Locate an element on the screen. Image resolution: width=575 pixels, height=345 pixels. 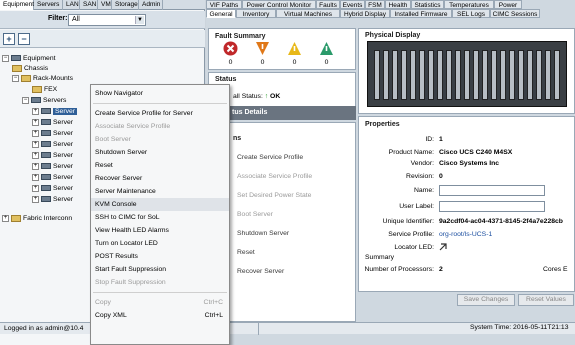
menu-item-stop-fault-suppression: Stop Fault Suppression is located at coordinates (160, 282).